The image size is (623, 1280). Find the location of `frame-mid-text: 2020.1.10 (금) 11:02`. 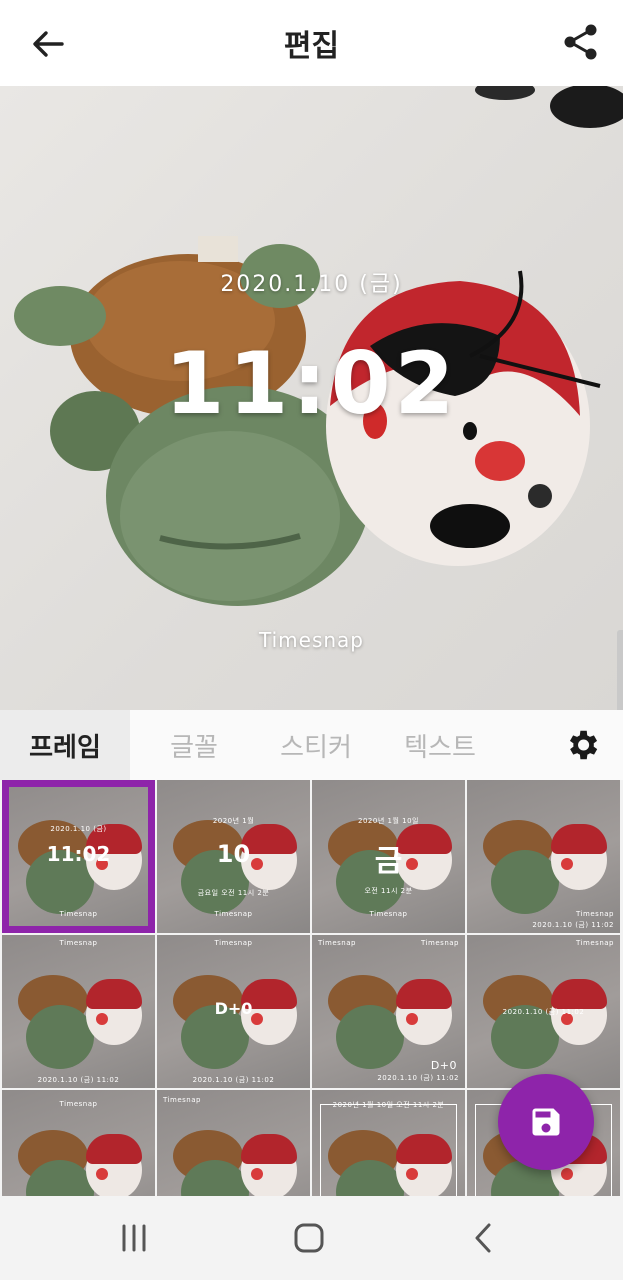

frame-mid-text: 2020.1.10 (금) 11:02 is located at coordinates (543, 1012).